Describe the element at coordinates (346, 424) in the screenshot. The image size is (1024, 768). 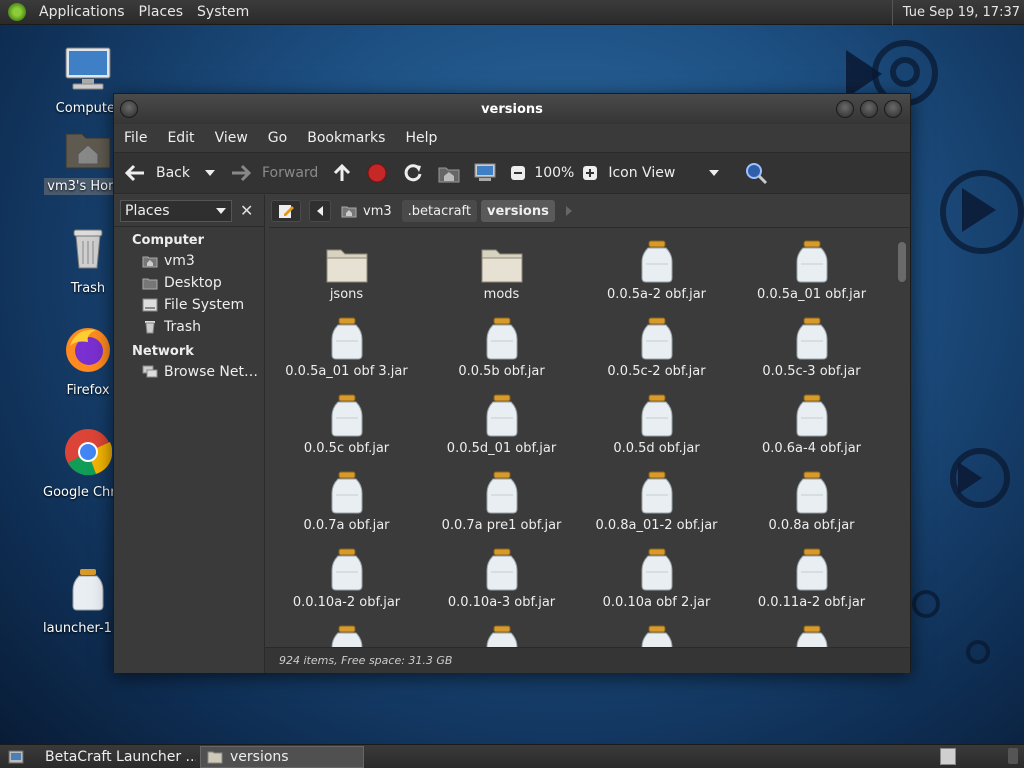
I see `file-item: 0.0.5c obf.jar` at that location.